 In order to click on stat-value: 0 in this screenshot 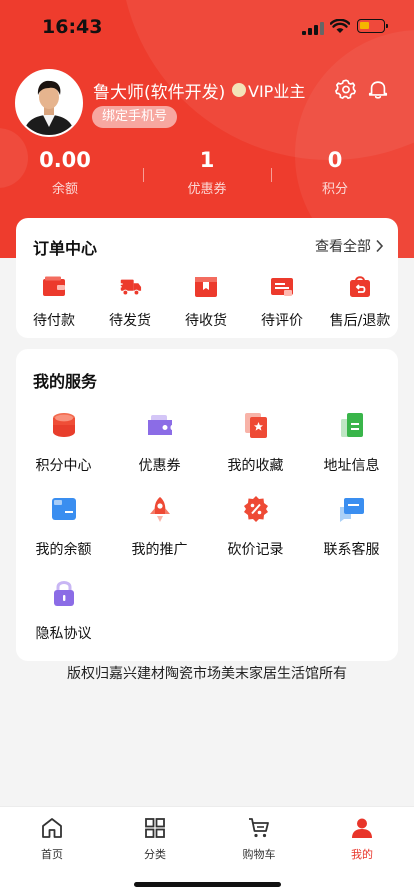, I will do `click(335, 160)`.